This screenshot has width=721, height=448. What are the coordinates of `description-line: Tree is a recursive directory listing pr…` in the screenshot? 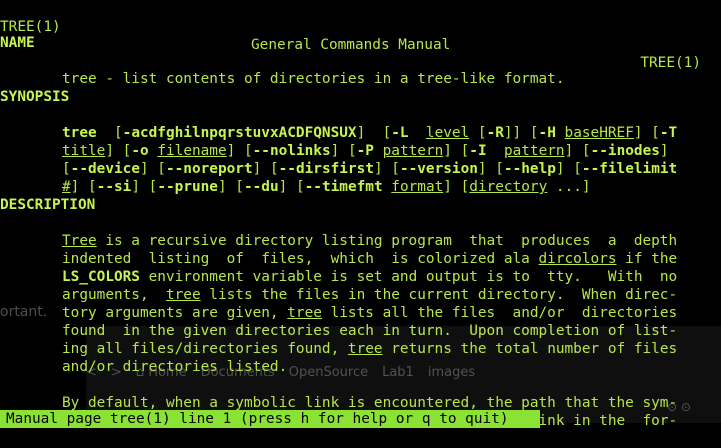 It's located at (360, 231).